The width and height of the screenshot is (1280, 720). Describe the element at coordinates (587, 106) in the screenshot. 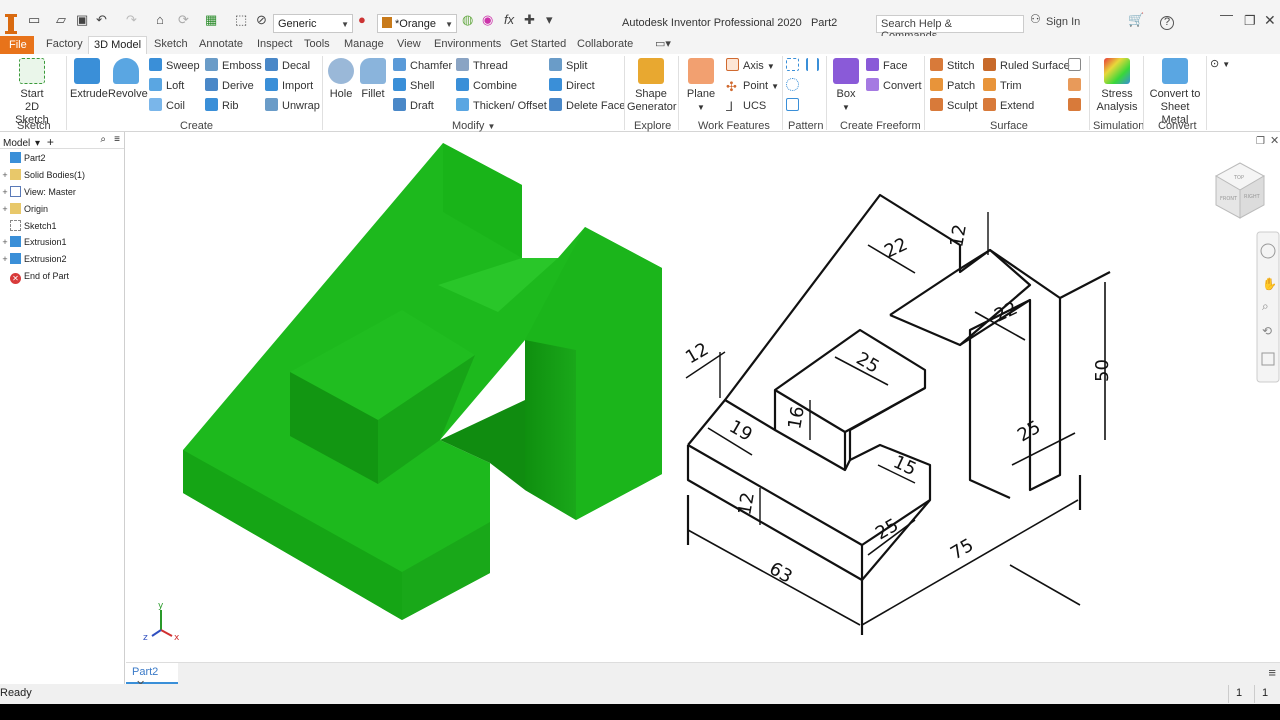

I see `delete-face-button: Delete Face` at that location.